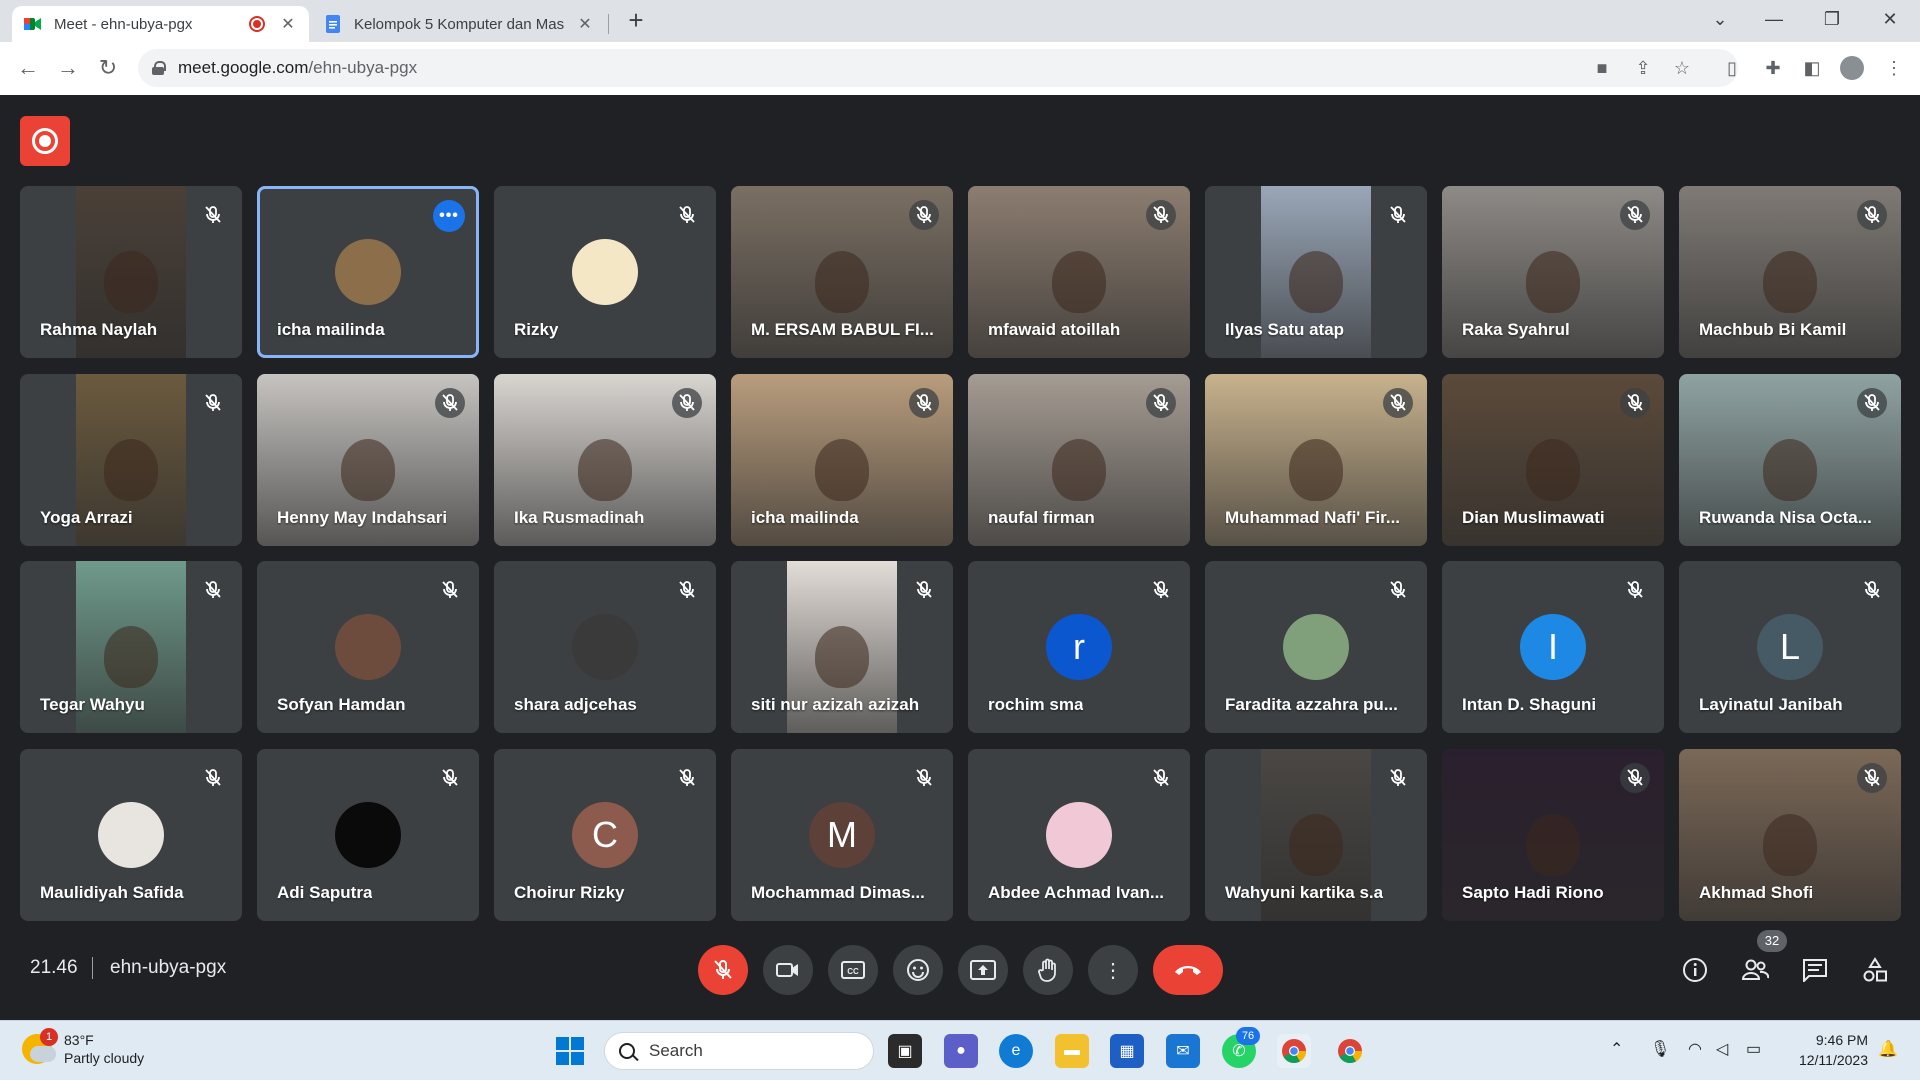 This screenshot has height=1080, width=1920. What do you see at coordinates (1048, 970) in the screenshot?
I see `raise-hand-button` at bounding box center [1048, 970].